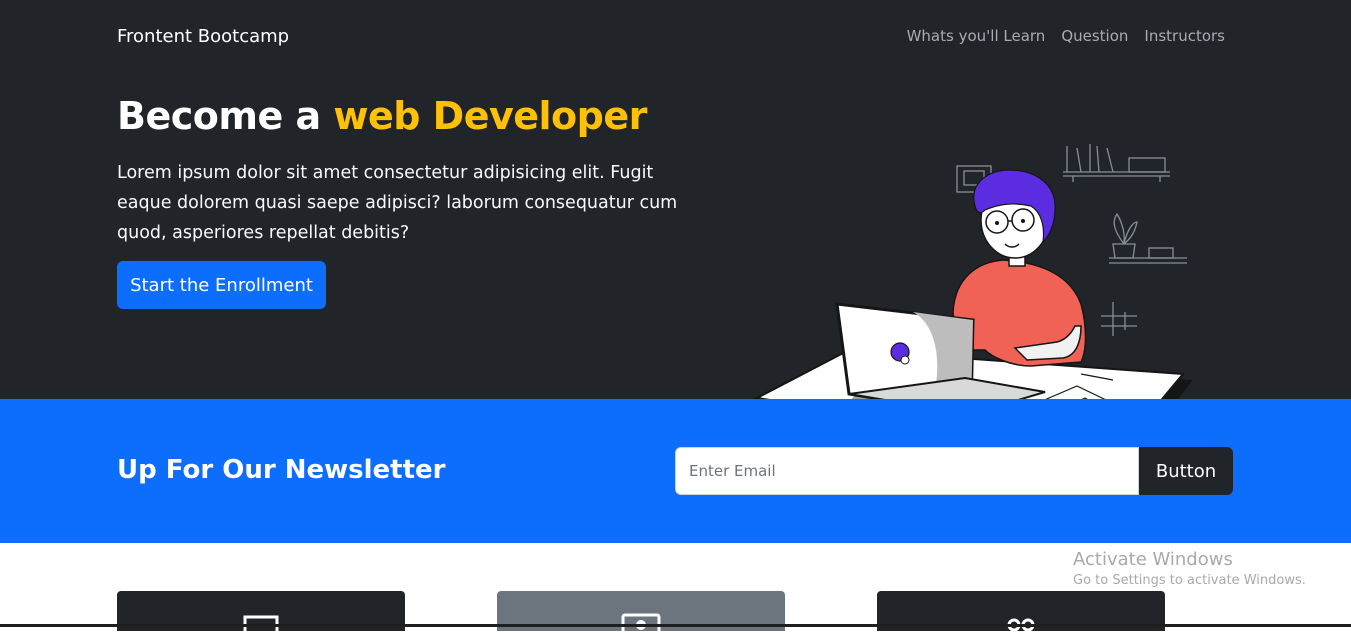 The image size is (1351, 633). Describe the element at coordinates (1153, 559) in the screenshot. I see `watermark-title: Activate Windows` at that location.